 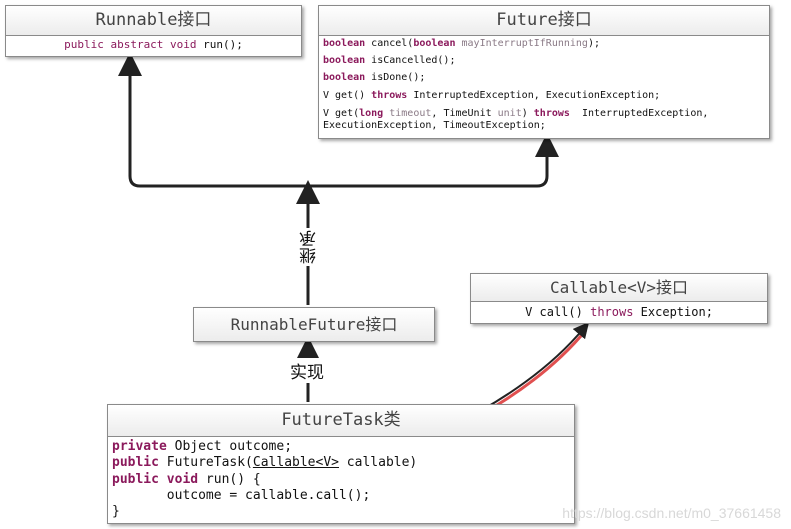 I want to click on runnable-future-title: RunnableFuture接口, so click(x=314, y=324).